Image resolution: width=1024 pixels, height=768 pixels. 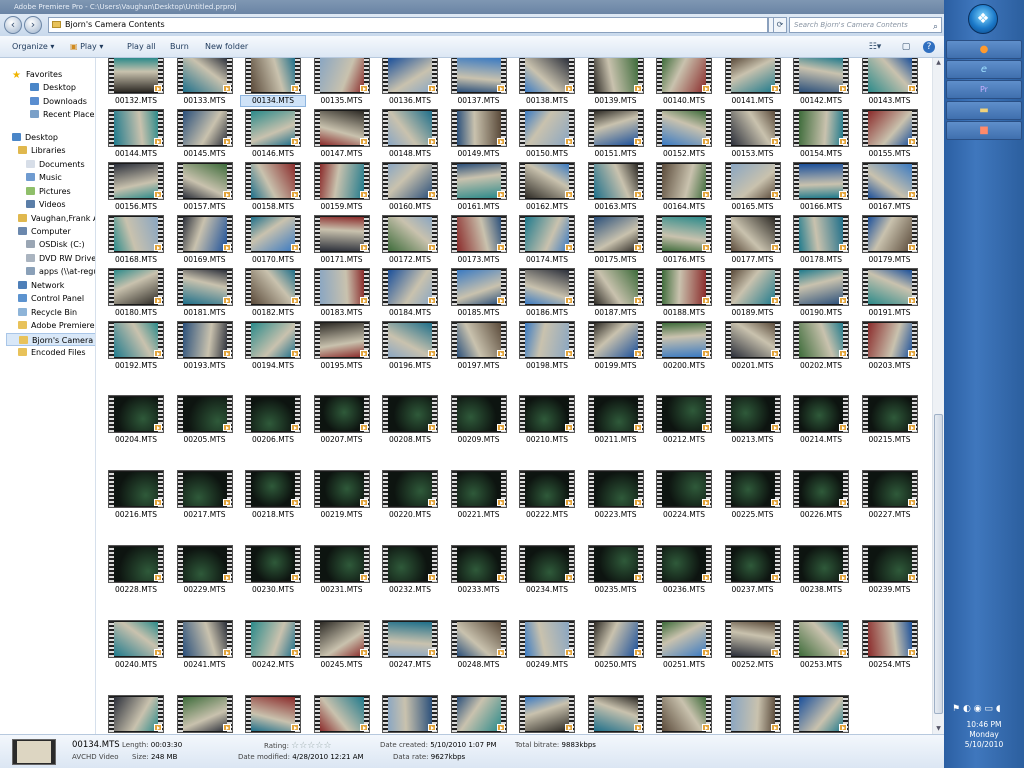 I want to click on file-tile: 00257.MTS, so click(x=273, y=714).